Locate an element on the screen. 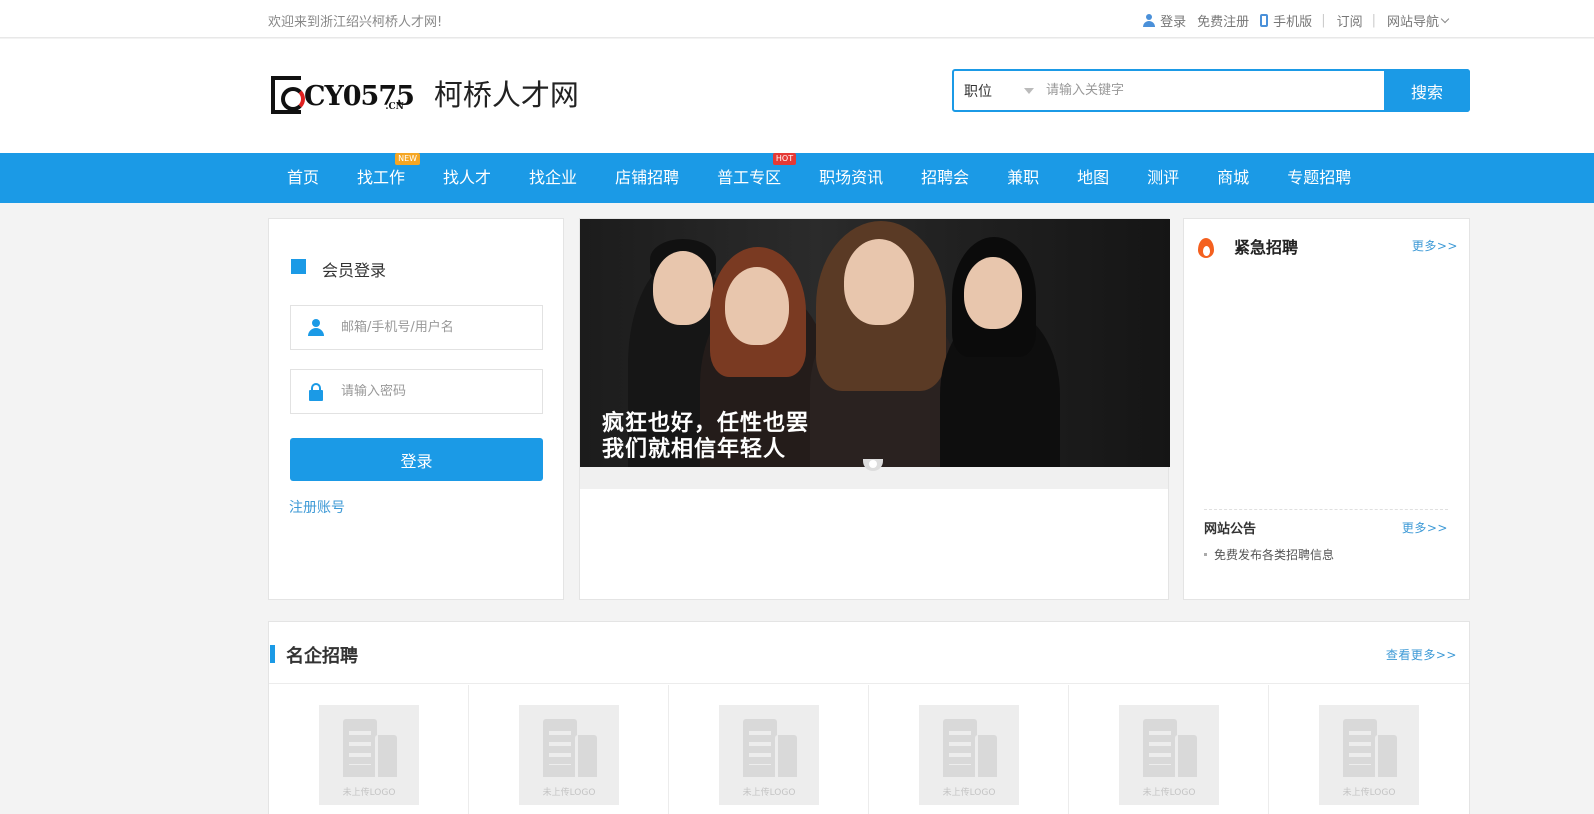 The height and width of the screenshot is (814, 1594). notice-header: 网站公告 更多>> is located at coordinates (1326, 528).